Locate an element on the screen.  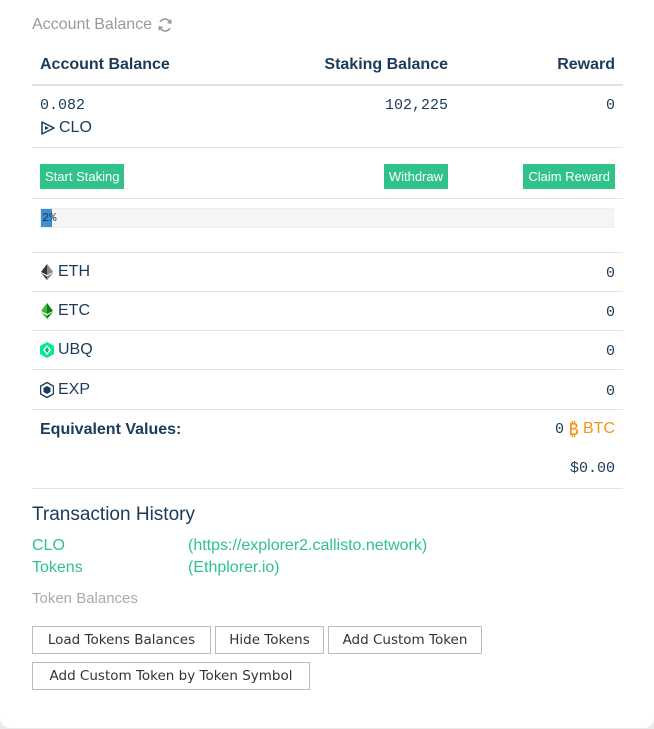
coin-row-exp: EXP 0 is located at coordinates (327, 390).